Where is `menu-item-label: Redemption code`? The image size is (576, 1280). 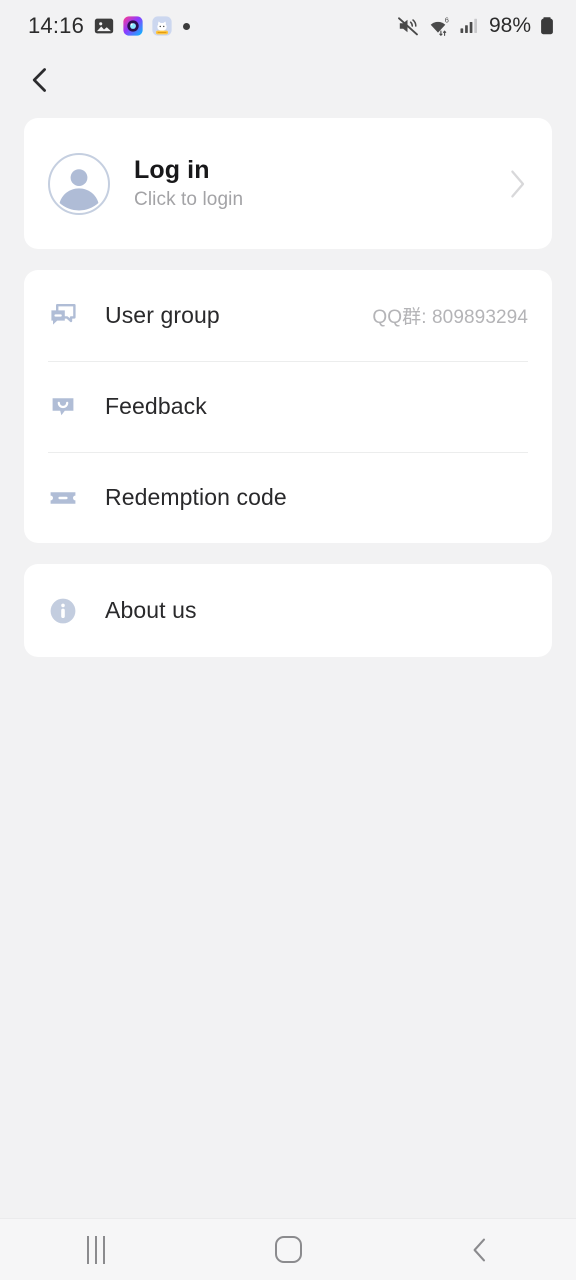 menu-item-label: Redemption code is located at coordinates (196, 497).